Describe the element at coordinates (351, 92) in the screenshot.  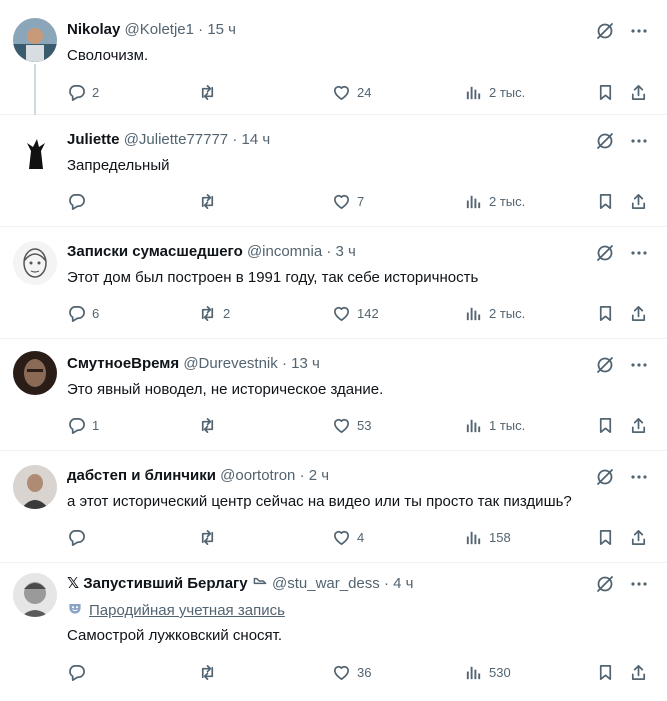
I see `like-button: 24` at that location.